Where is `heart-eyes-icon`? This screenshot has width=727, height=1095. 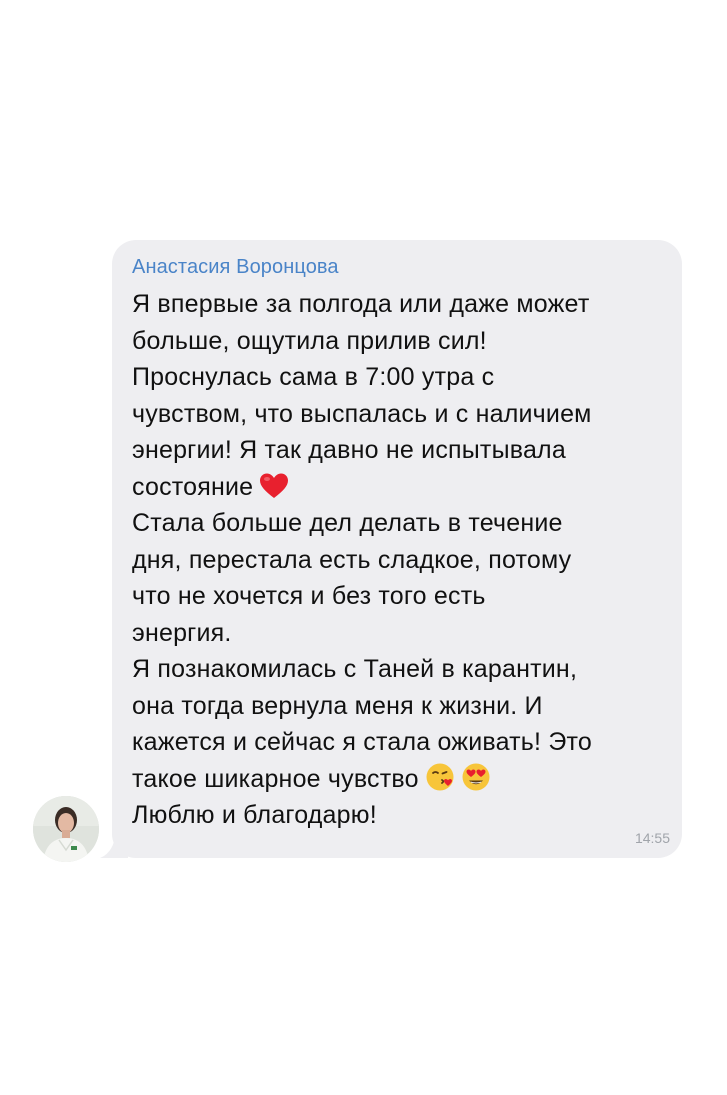
heart-eyes-icon is located at coordinates (476, 777).